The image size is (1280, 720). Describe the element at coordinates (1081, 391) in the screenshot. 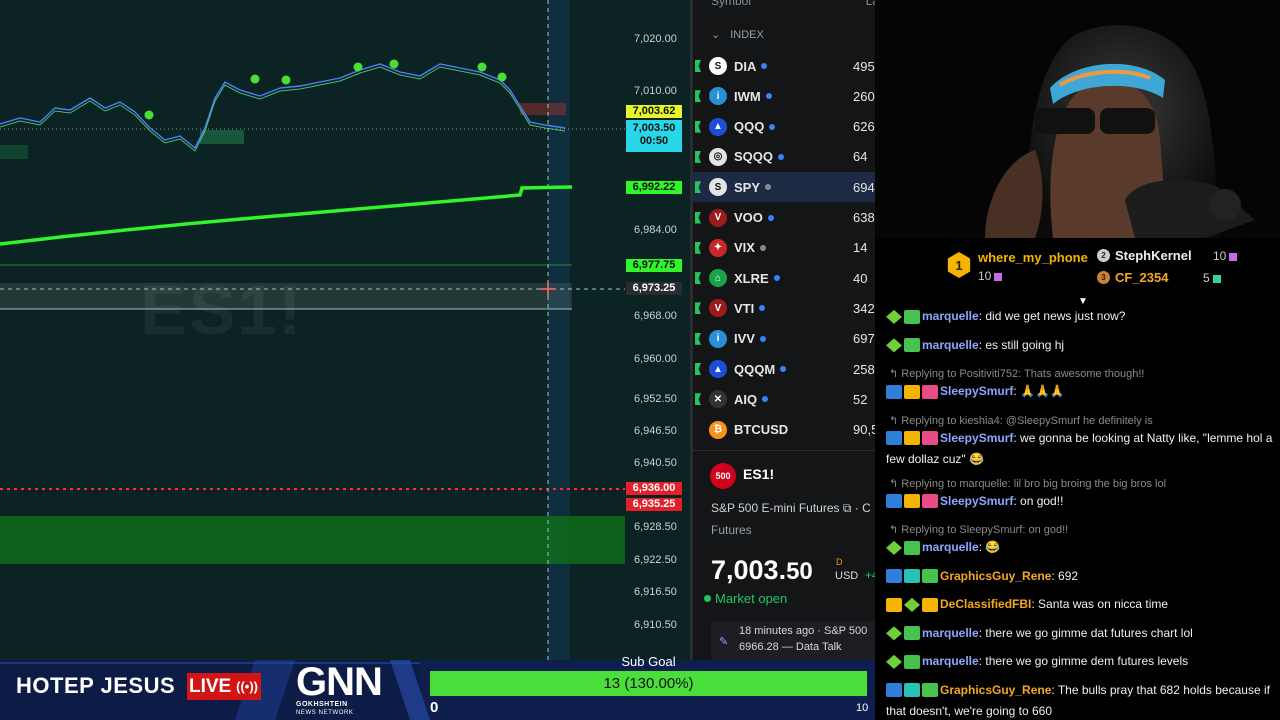

I see `chat-message: SleepySmurf: 🙏🙏🙏` at that location.